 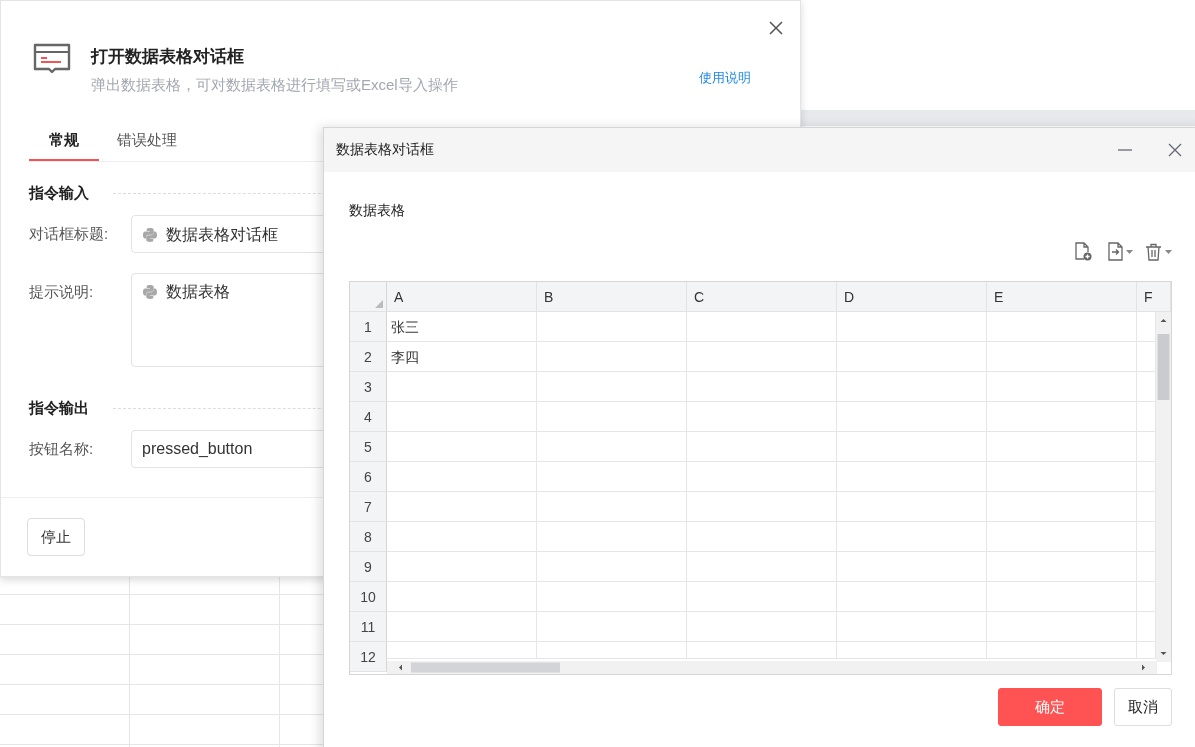 I want to click on section-title: 指令输入, so click(x=59, y=193).